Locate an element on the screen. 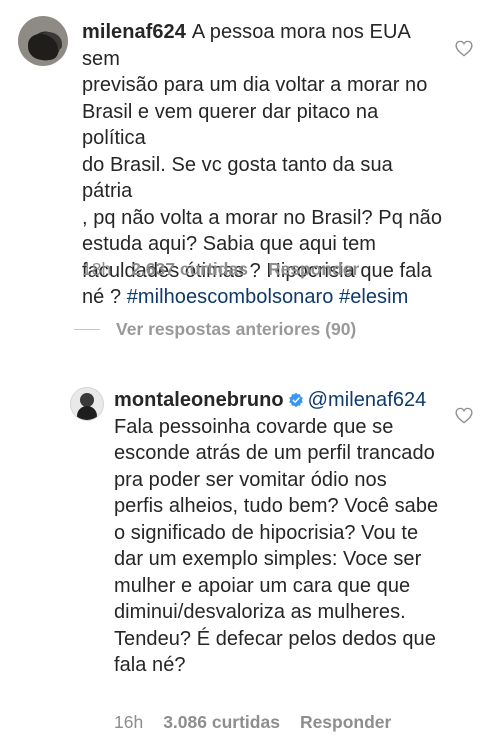 The height and width of the screenshot is (750, 500). comment-line: previsão para um dia voltar a morar no is located at coordinates (255, 85).